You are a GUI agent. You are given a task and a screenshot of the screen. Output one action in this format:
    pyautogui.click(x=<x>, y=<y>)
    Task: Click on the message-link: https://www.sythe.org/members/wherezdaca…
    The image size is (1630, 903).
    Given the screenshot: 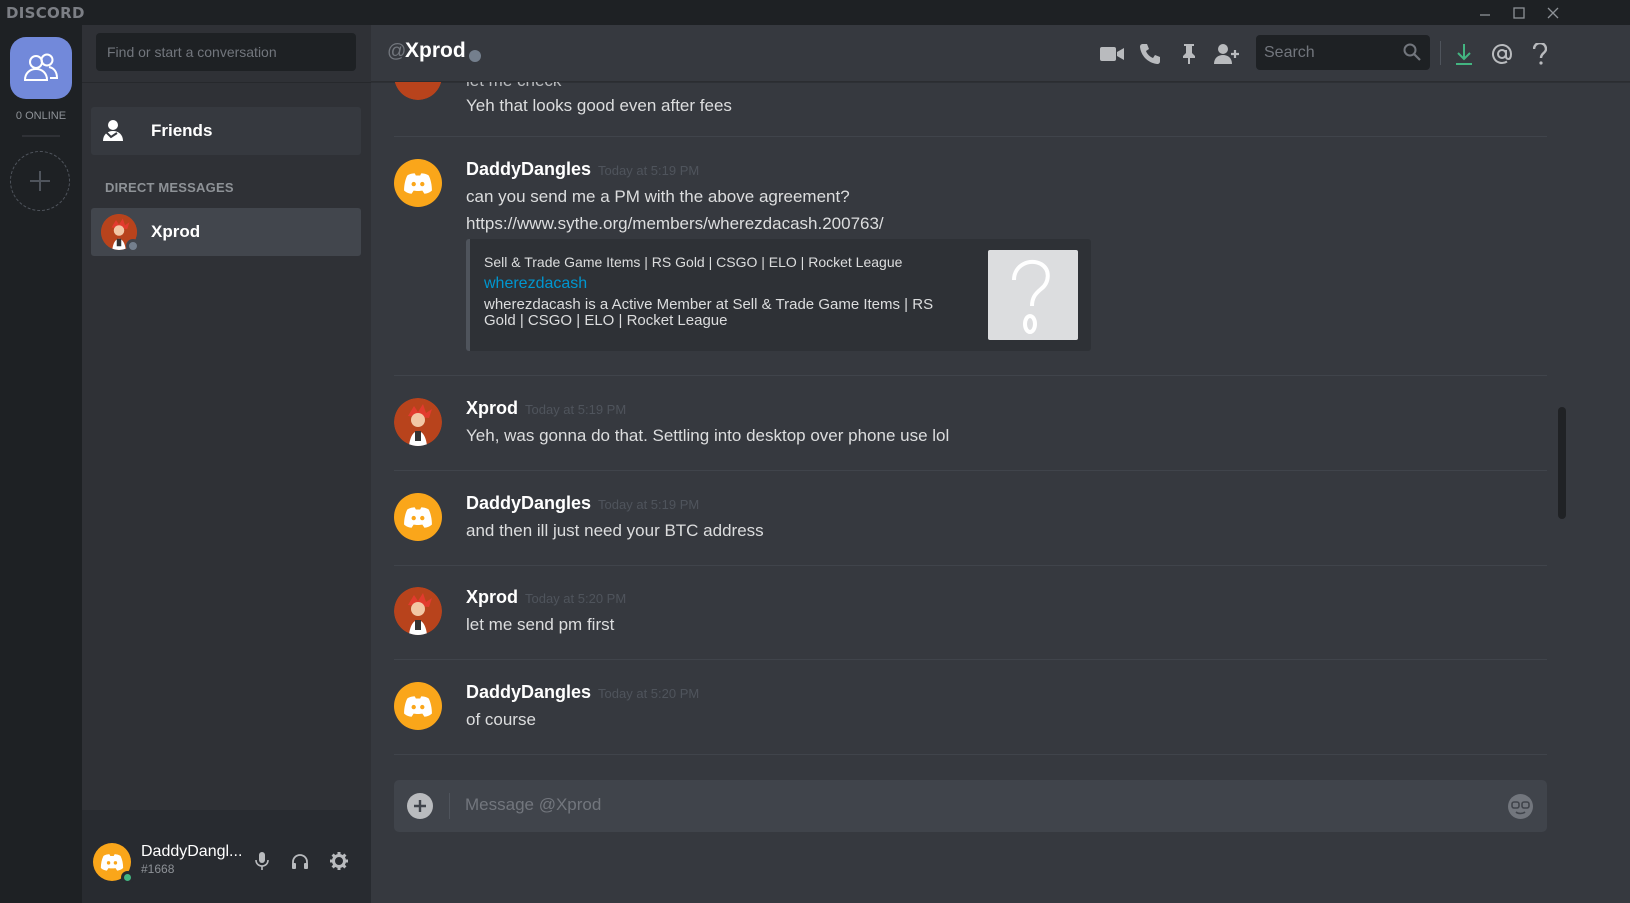 What is the action you would take?
    pyautogui.click(x=675, y=224)
    